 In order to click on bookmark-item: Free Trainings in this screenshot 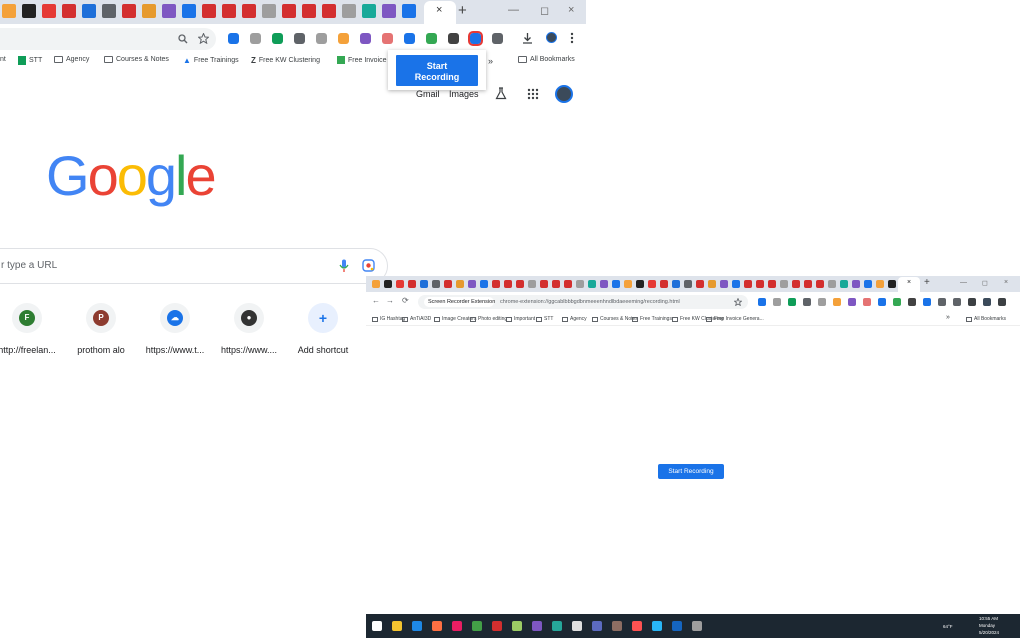, I will do `click(652, 319)`.